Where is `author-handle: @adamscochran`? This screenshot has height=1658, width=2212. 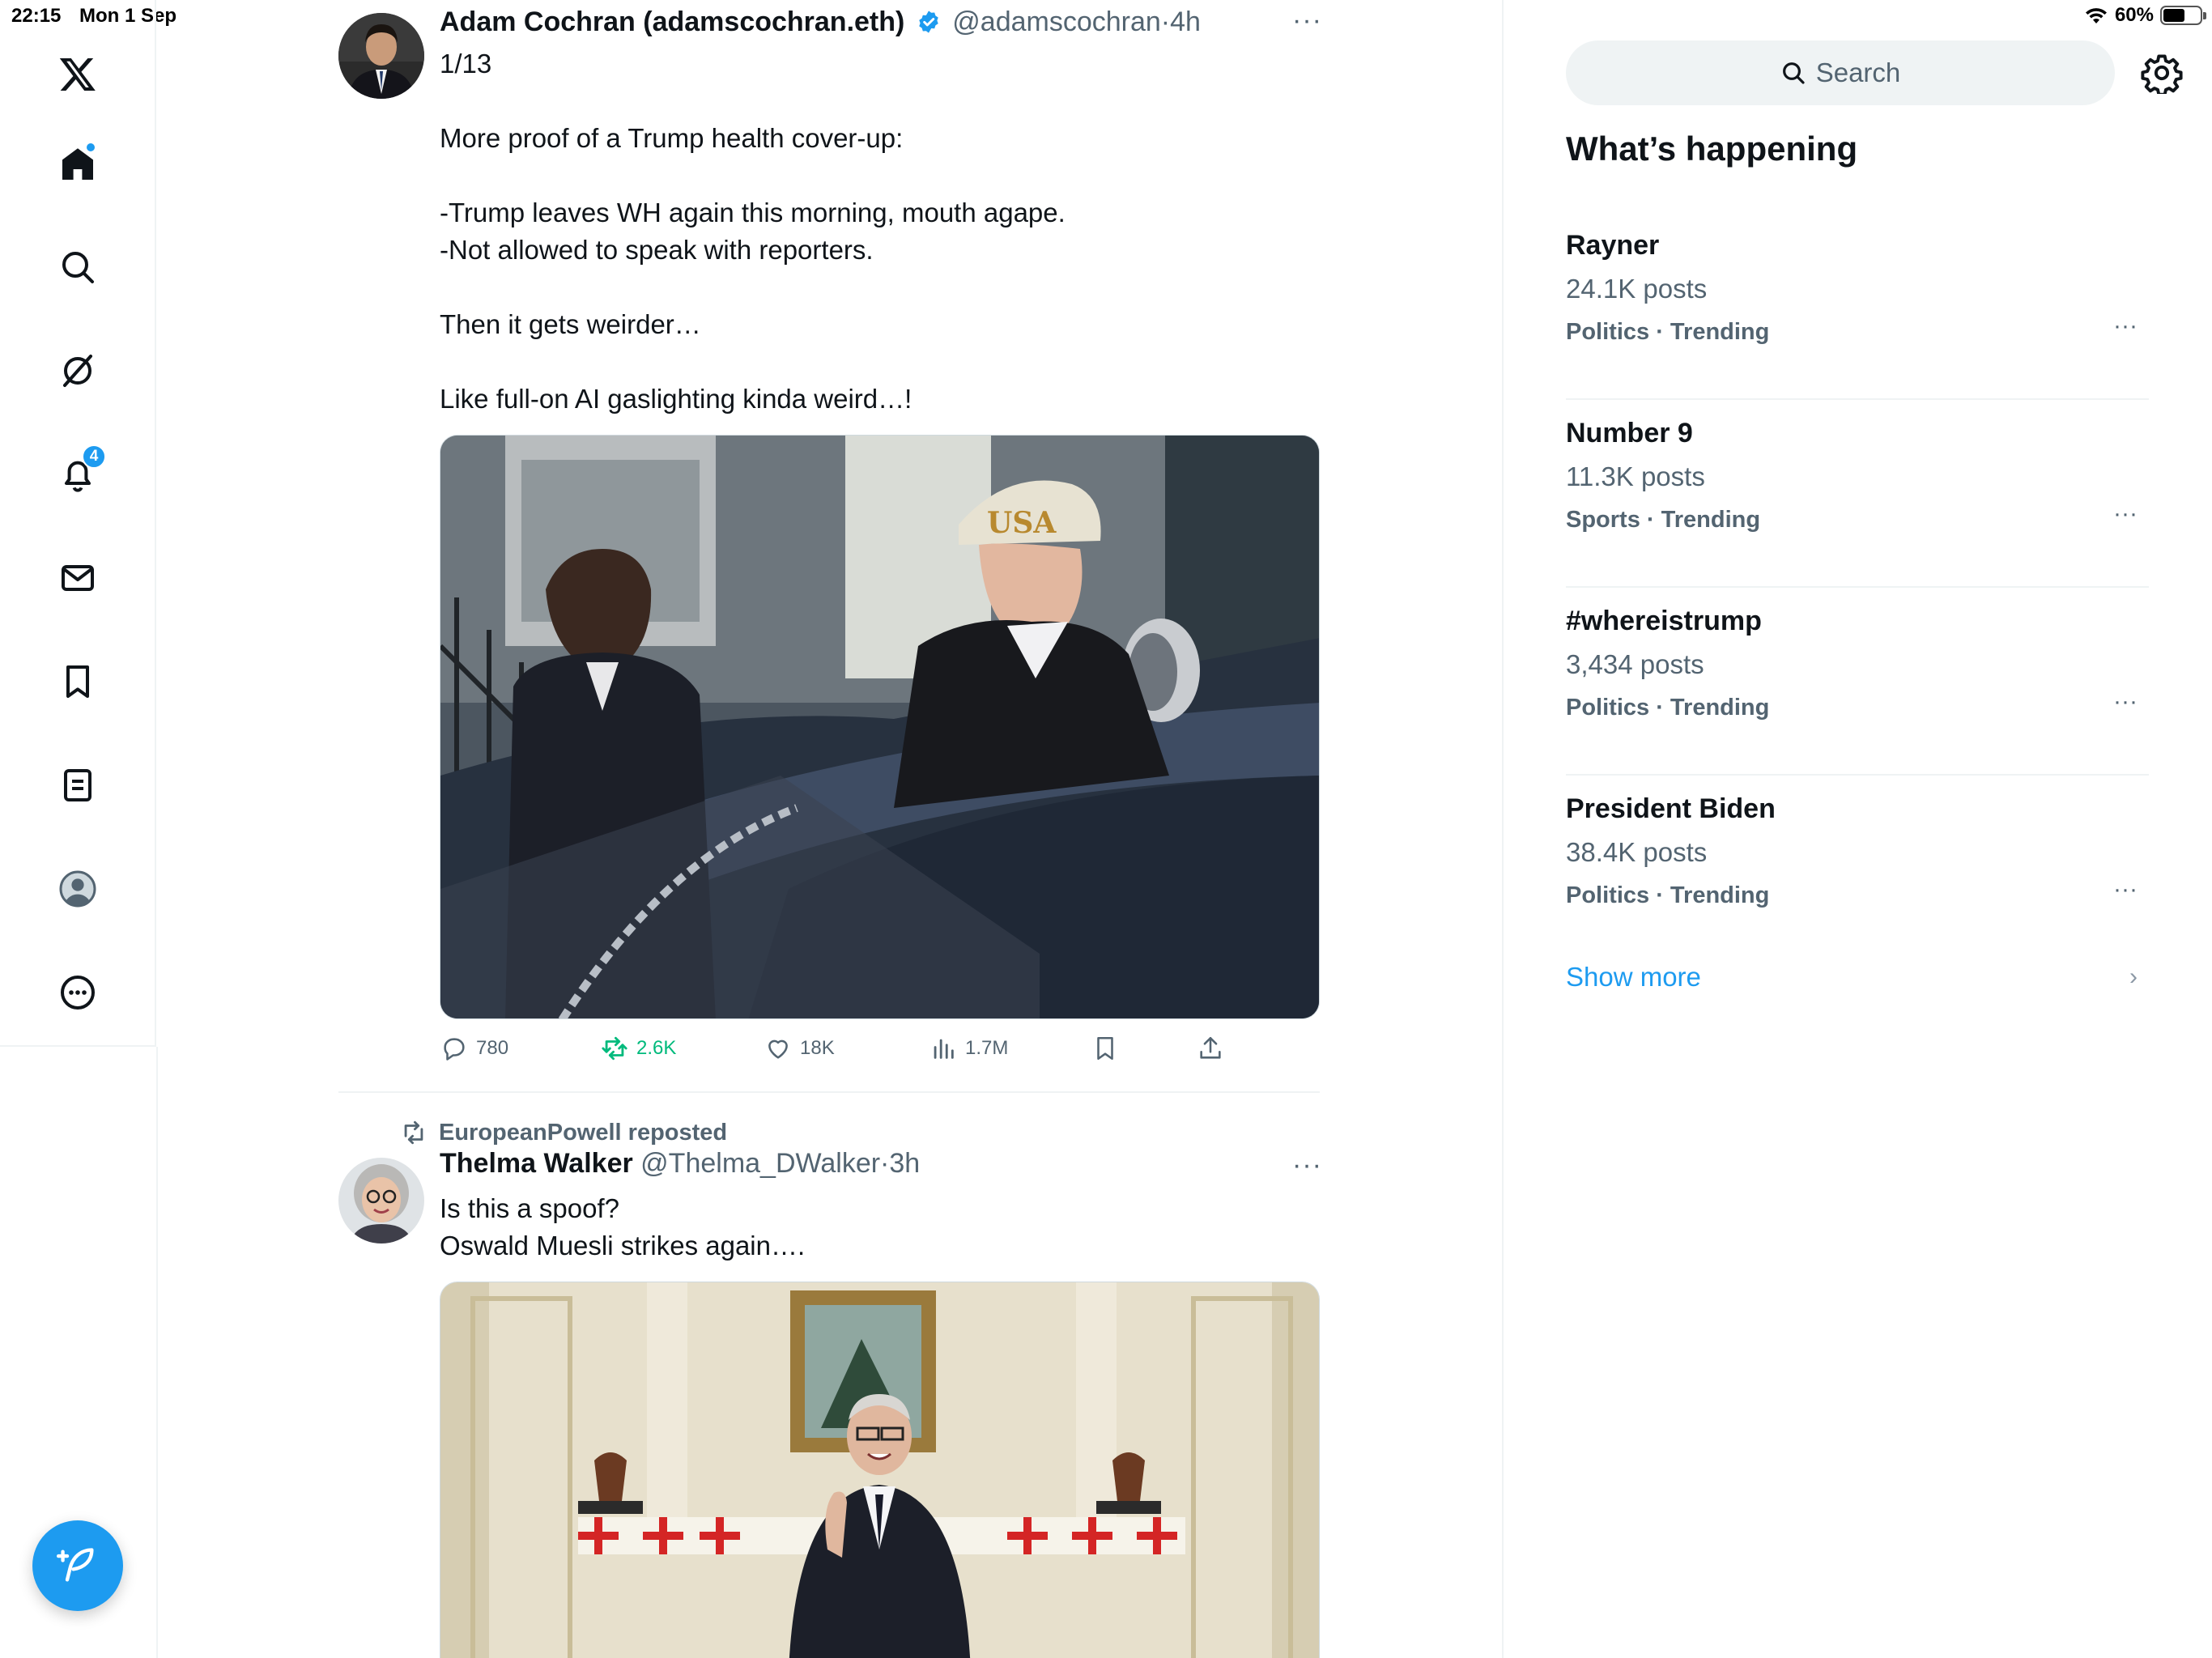
author-handle: @adamscochran is located at coordinates (1056, 21).